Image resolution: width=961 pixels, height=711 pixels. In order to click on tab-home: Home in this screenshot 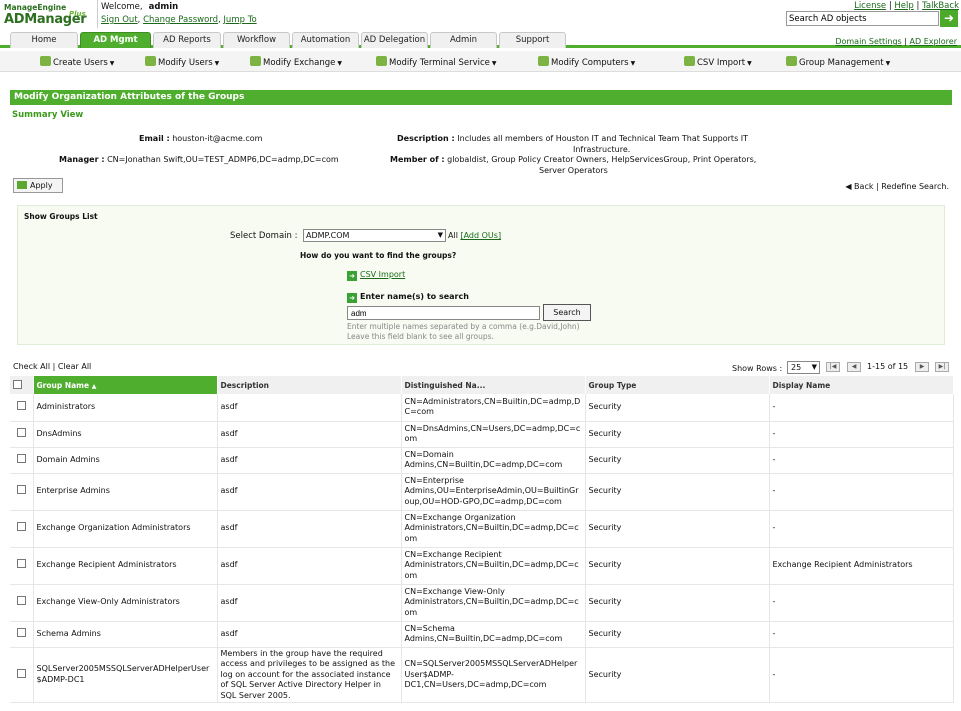, I will do `click(44, 40)`.